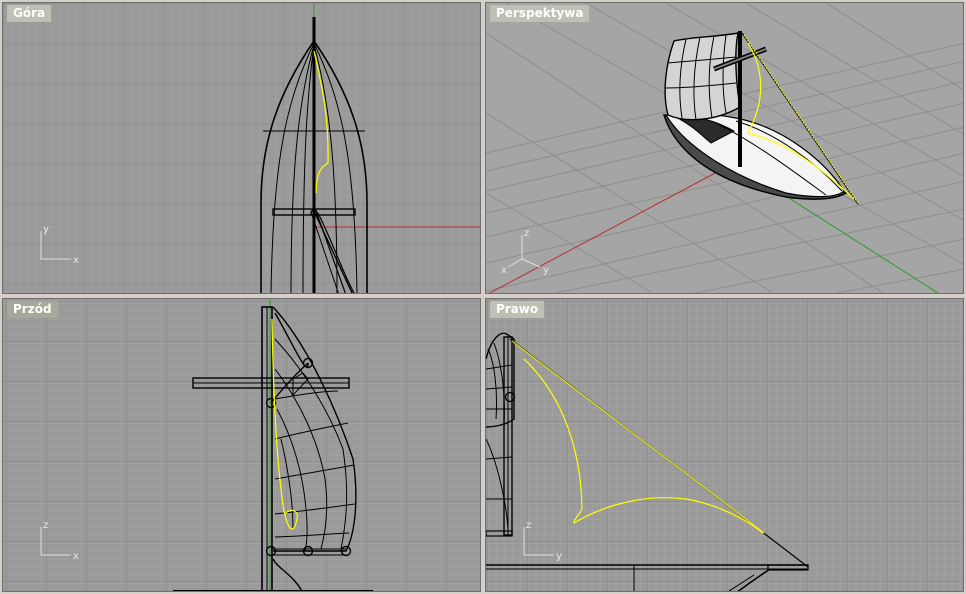  What do you see at coordinates (46, 229) in the screenshot?
I see `axis-label-top-1: y` at bounding box center [46, 229].